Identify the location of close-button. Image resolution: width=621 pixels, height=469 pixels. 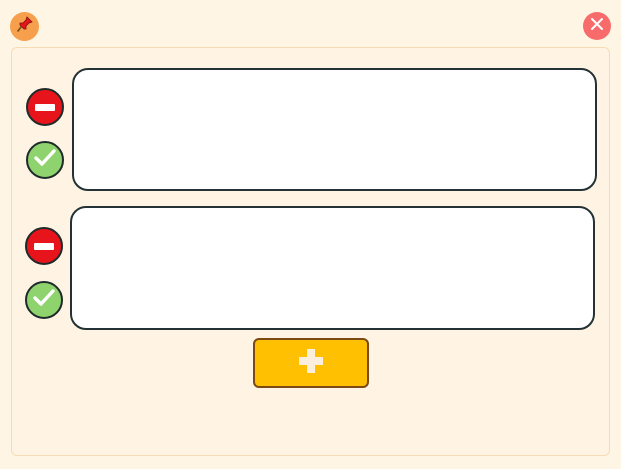
(597, 26).